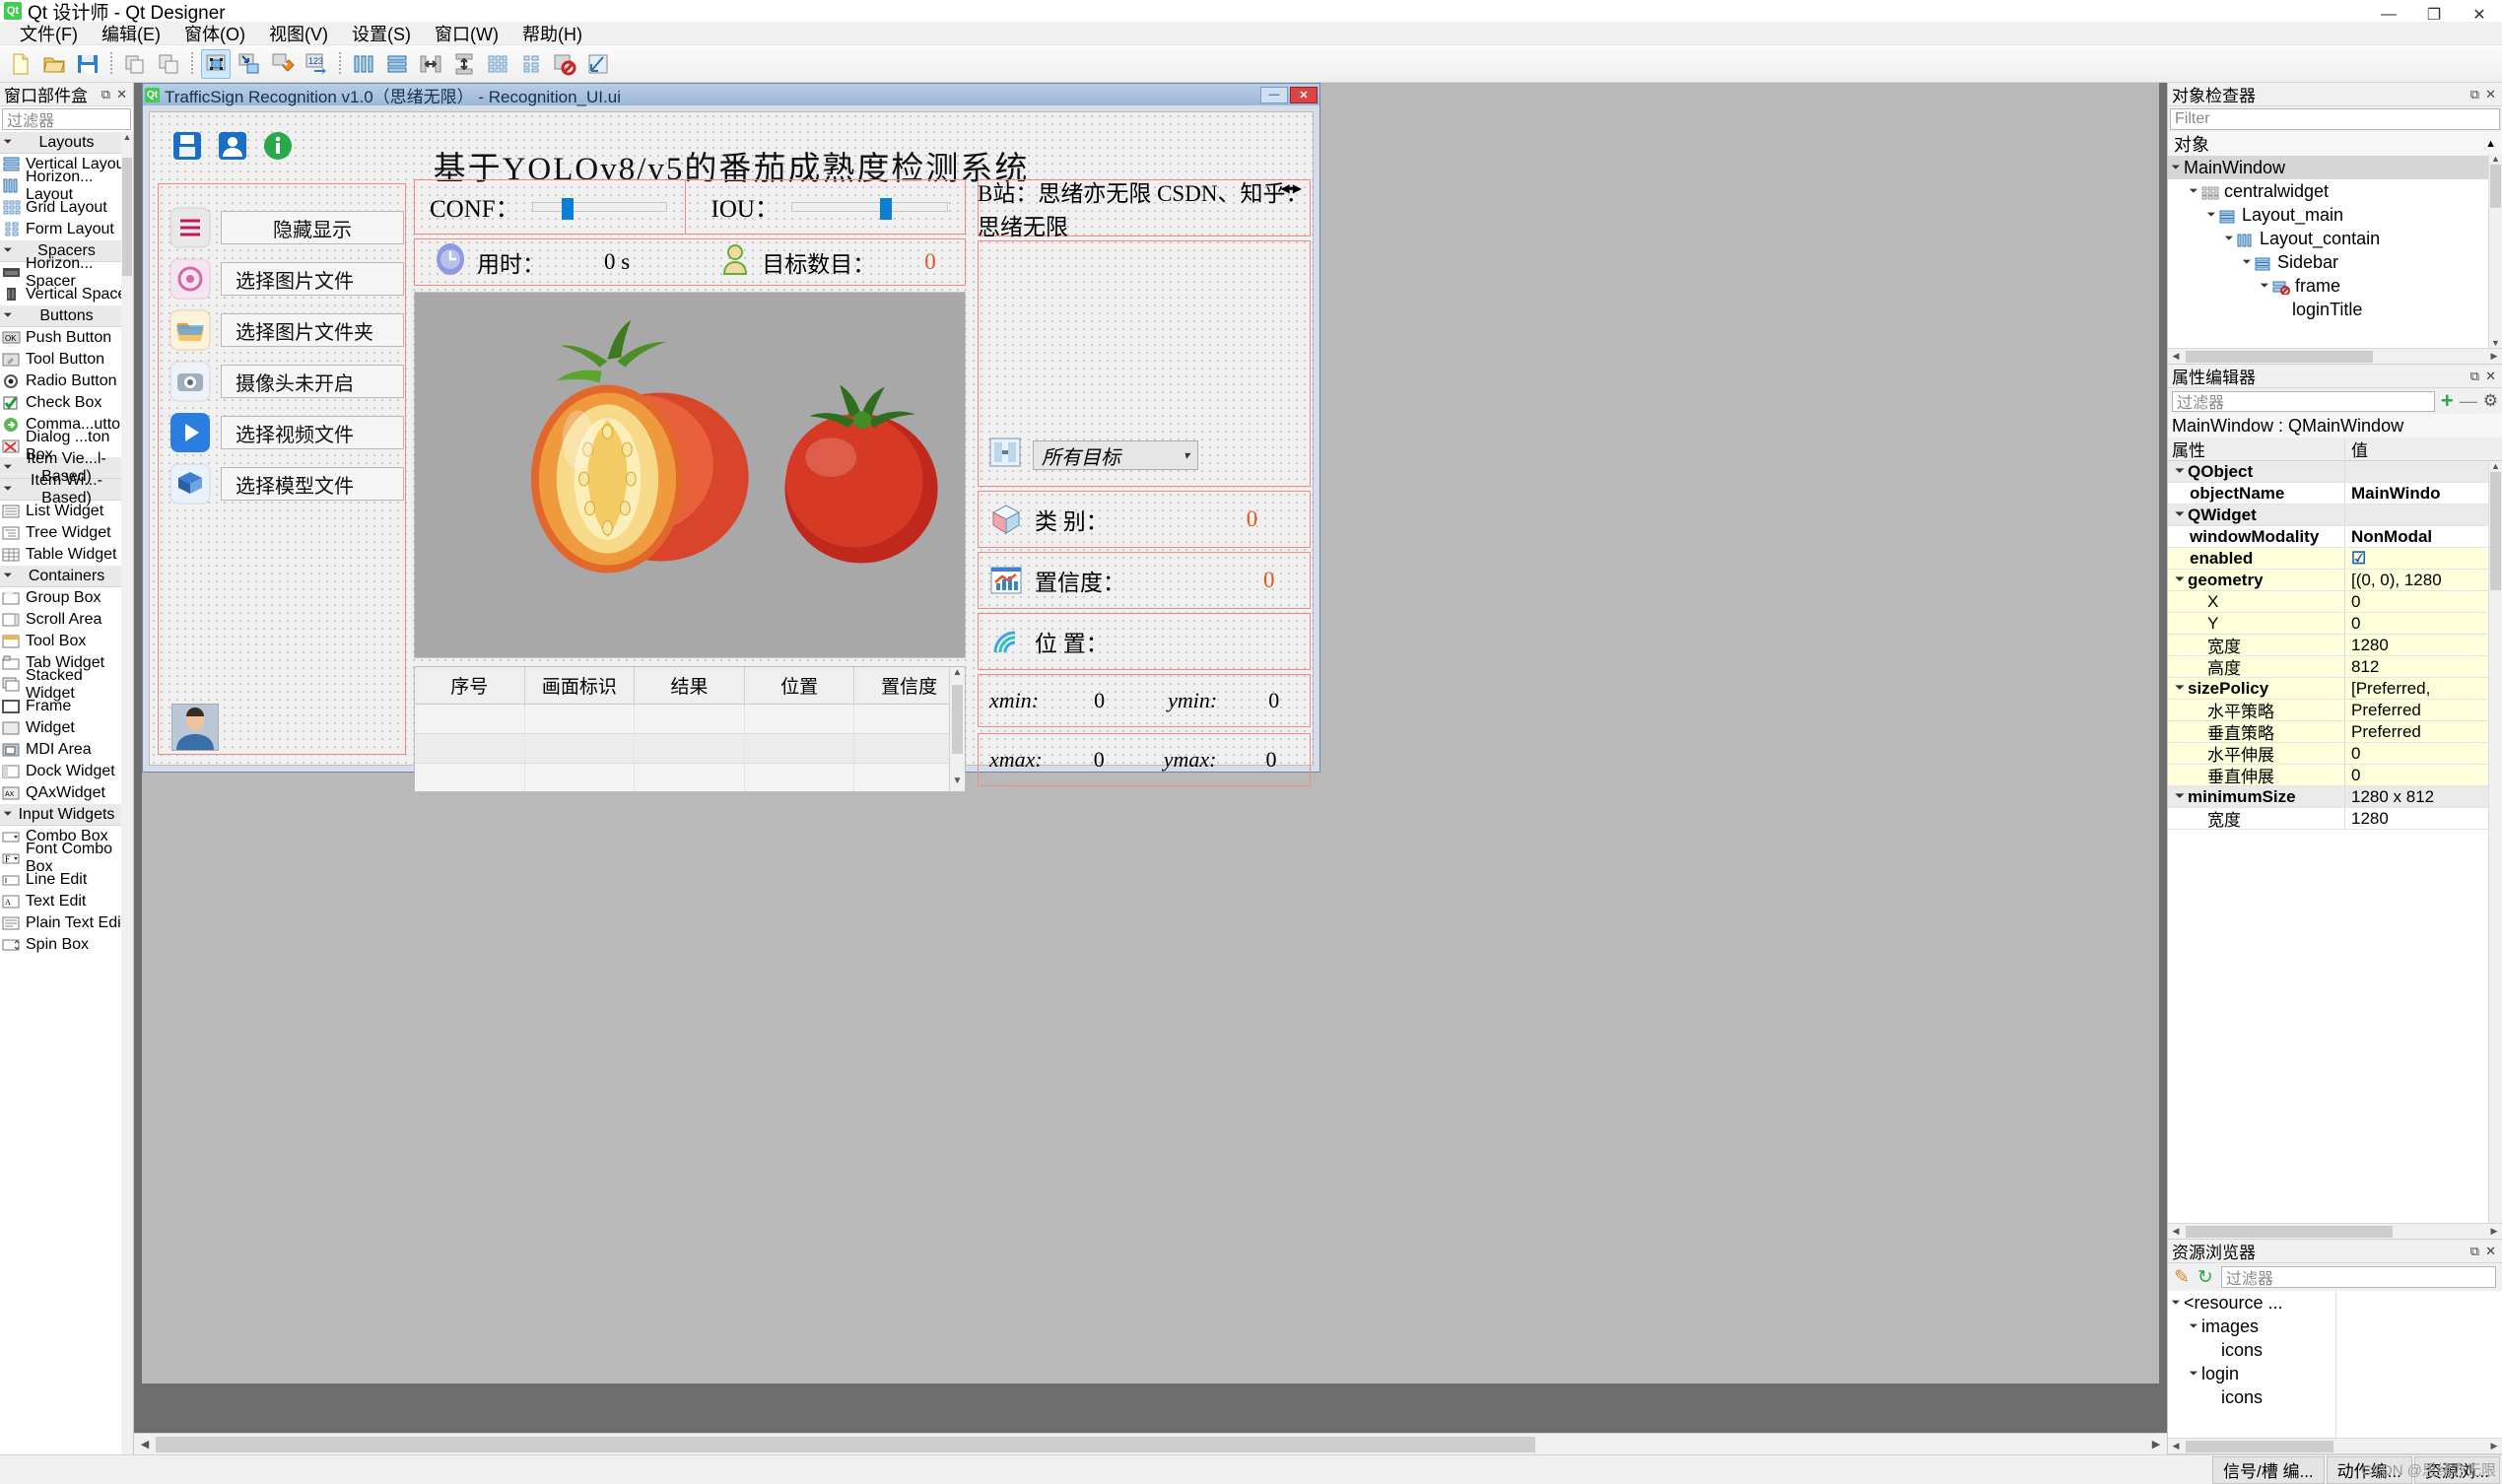 The height and width of the screenshot is (1484, 2502). I want to click on save-form-icon, so click(87, 64).